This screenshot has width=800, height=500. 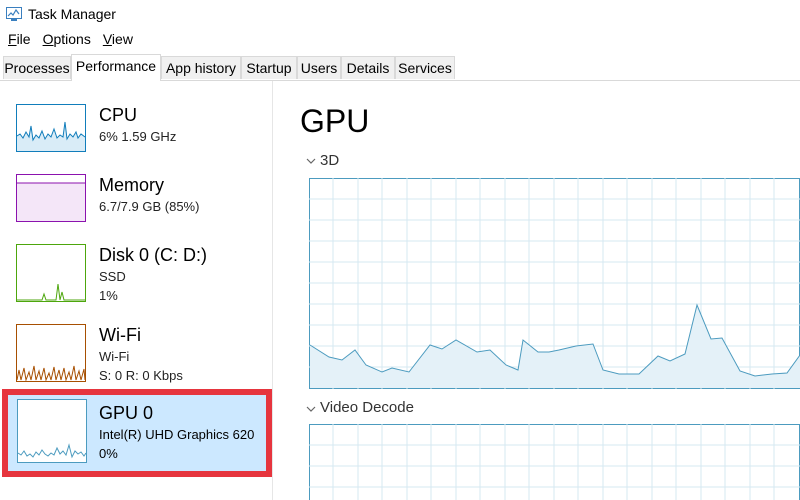 I want to click on sidebar-item-cpu: CPU 6% 1.59 GHz, so click(x=136, y=136).